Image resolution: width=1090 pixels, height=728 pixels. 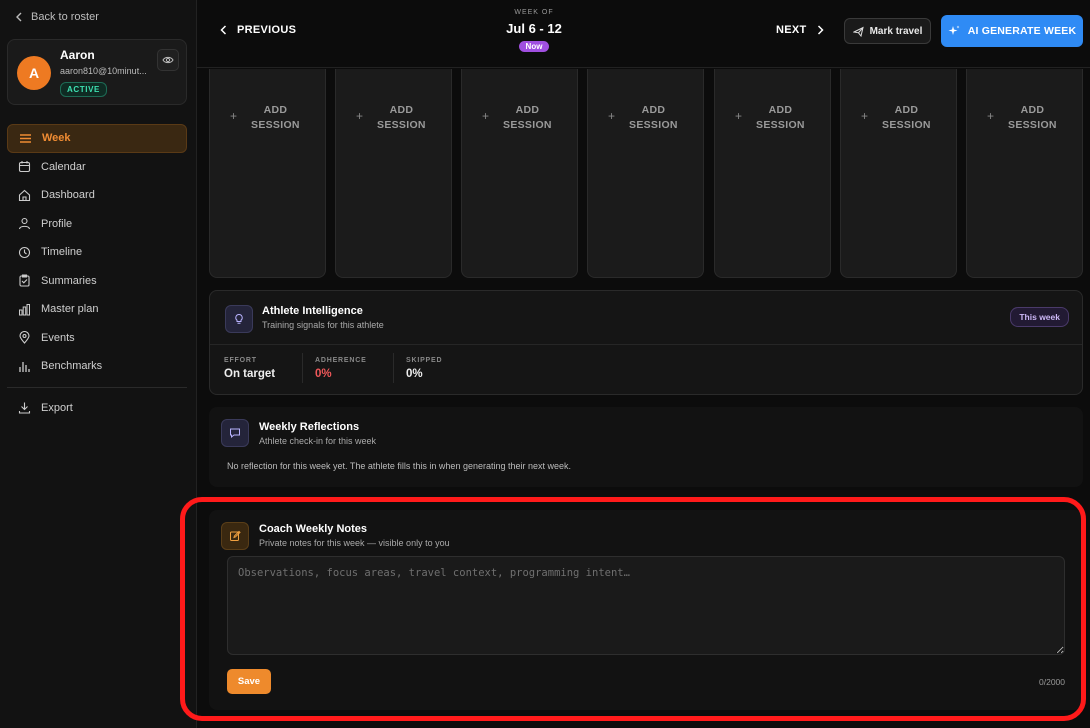 What do you see at coordinates (954, 30) in the screenshot?
I see `sparkle-icon` at bounding box center [954, 30].